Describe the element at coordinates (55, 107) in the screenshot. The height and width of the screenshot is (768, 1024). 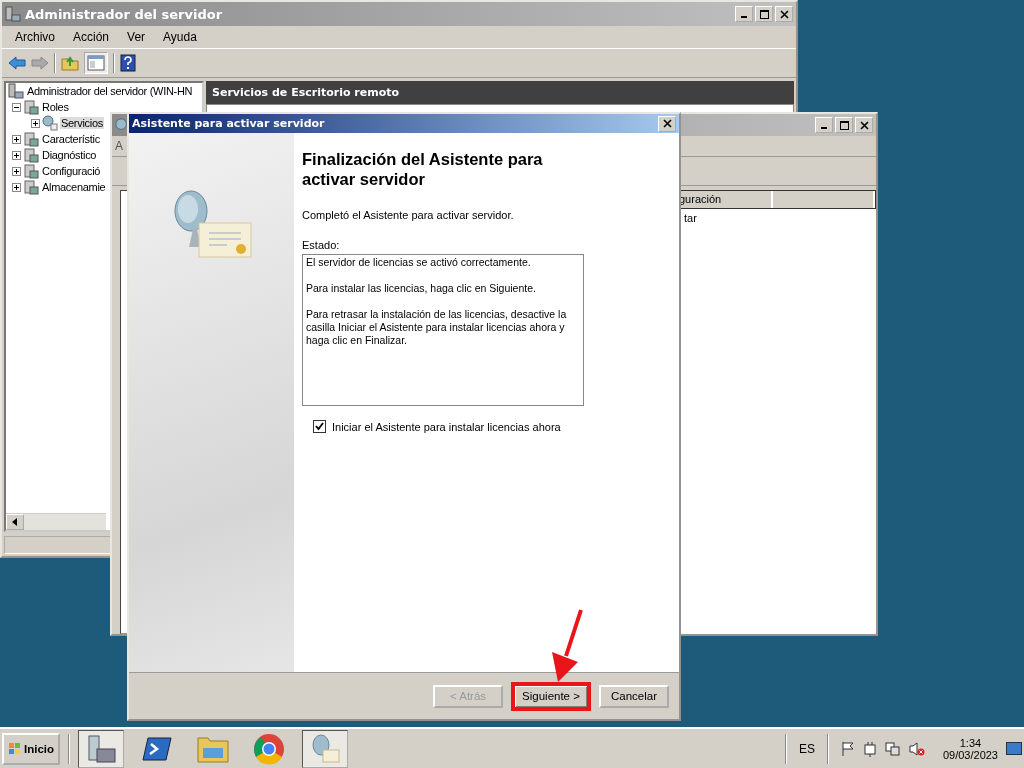
I see `tree-item: Roles` at that location.